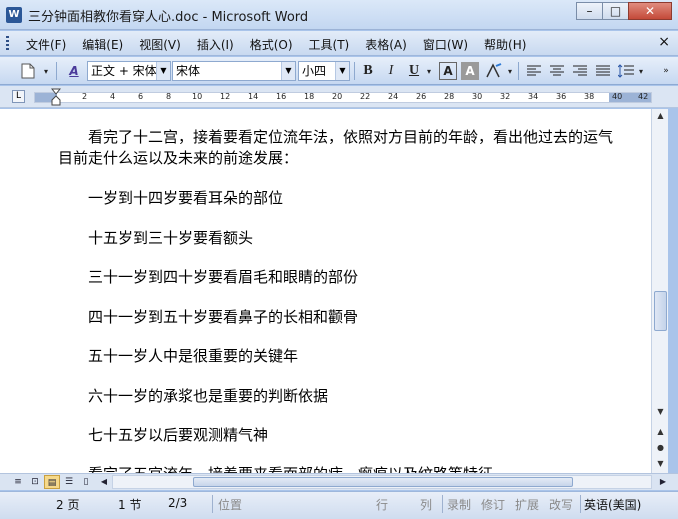  I want to click on ruler-number: 26, so click(421, 96).